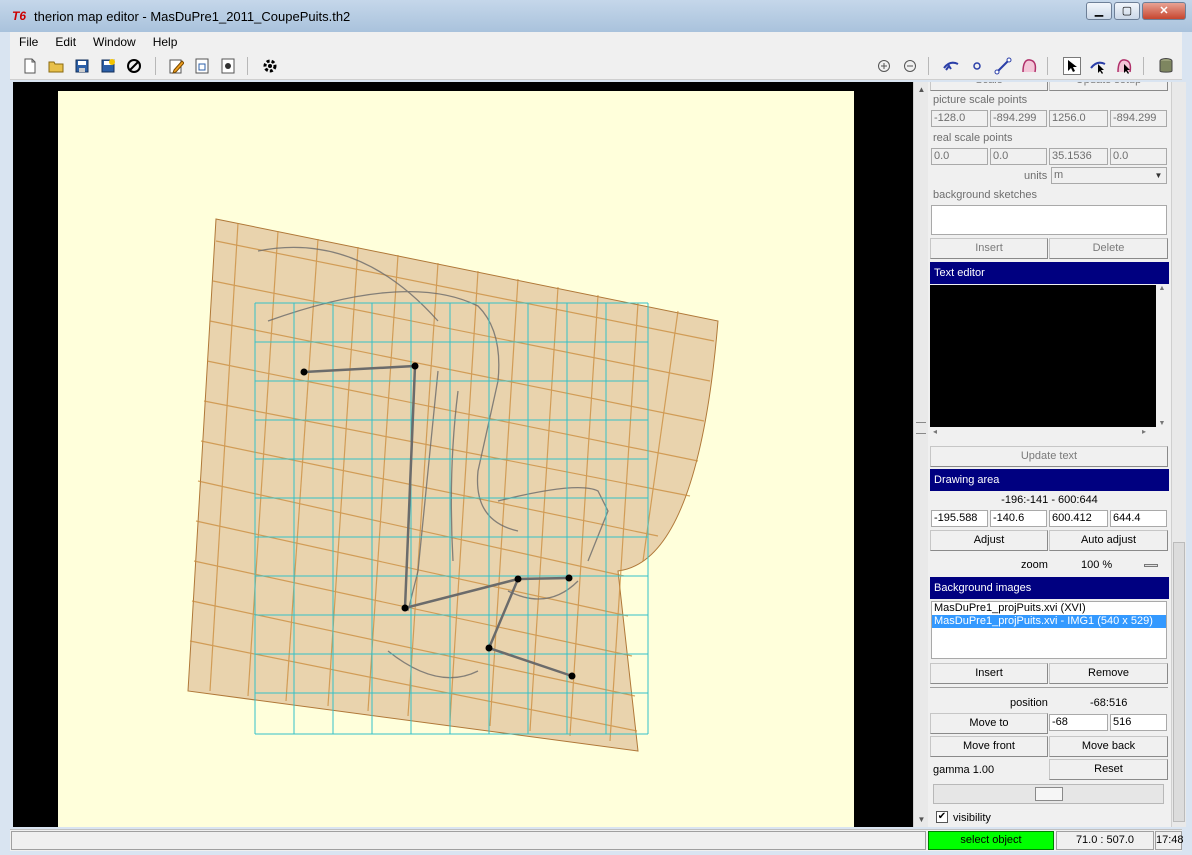  I want to click on gamma-slider-thumb, so click(1049, 794).